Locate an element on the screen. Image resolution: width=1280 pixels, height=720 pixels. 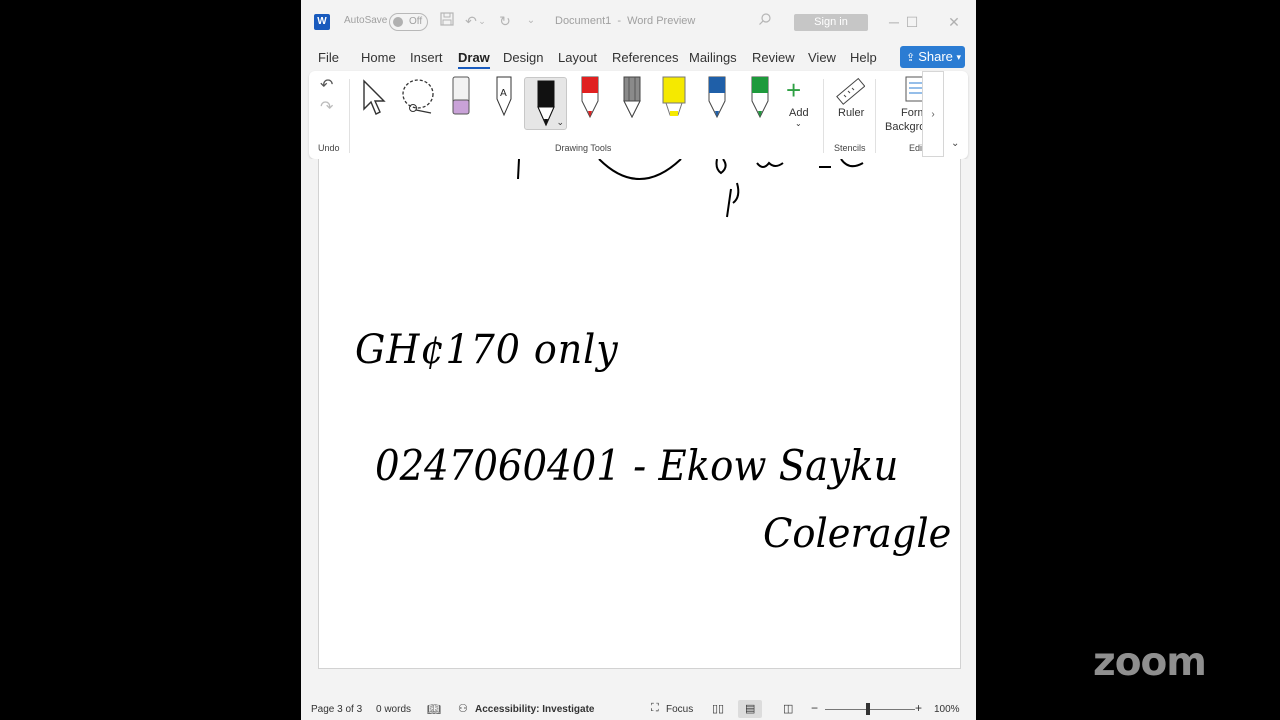
web-layout-icon: ◫ is located at coordinates (788, 708).